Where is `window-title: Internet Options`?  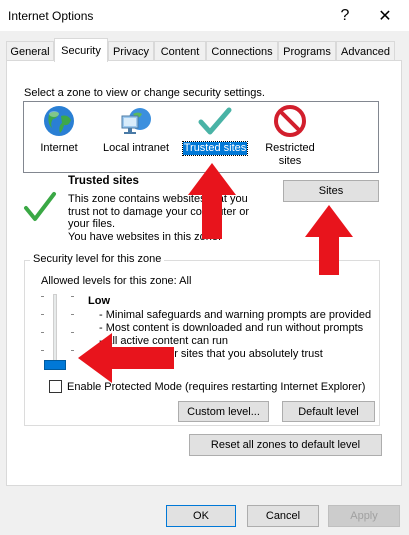
window-title: Internet Options is located at coordinates (51, 16).